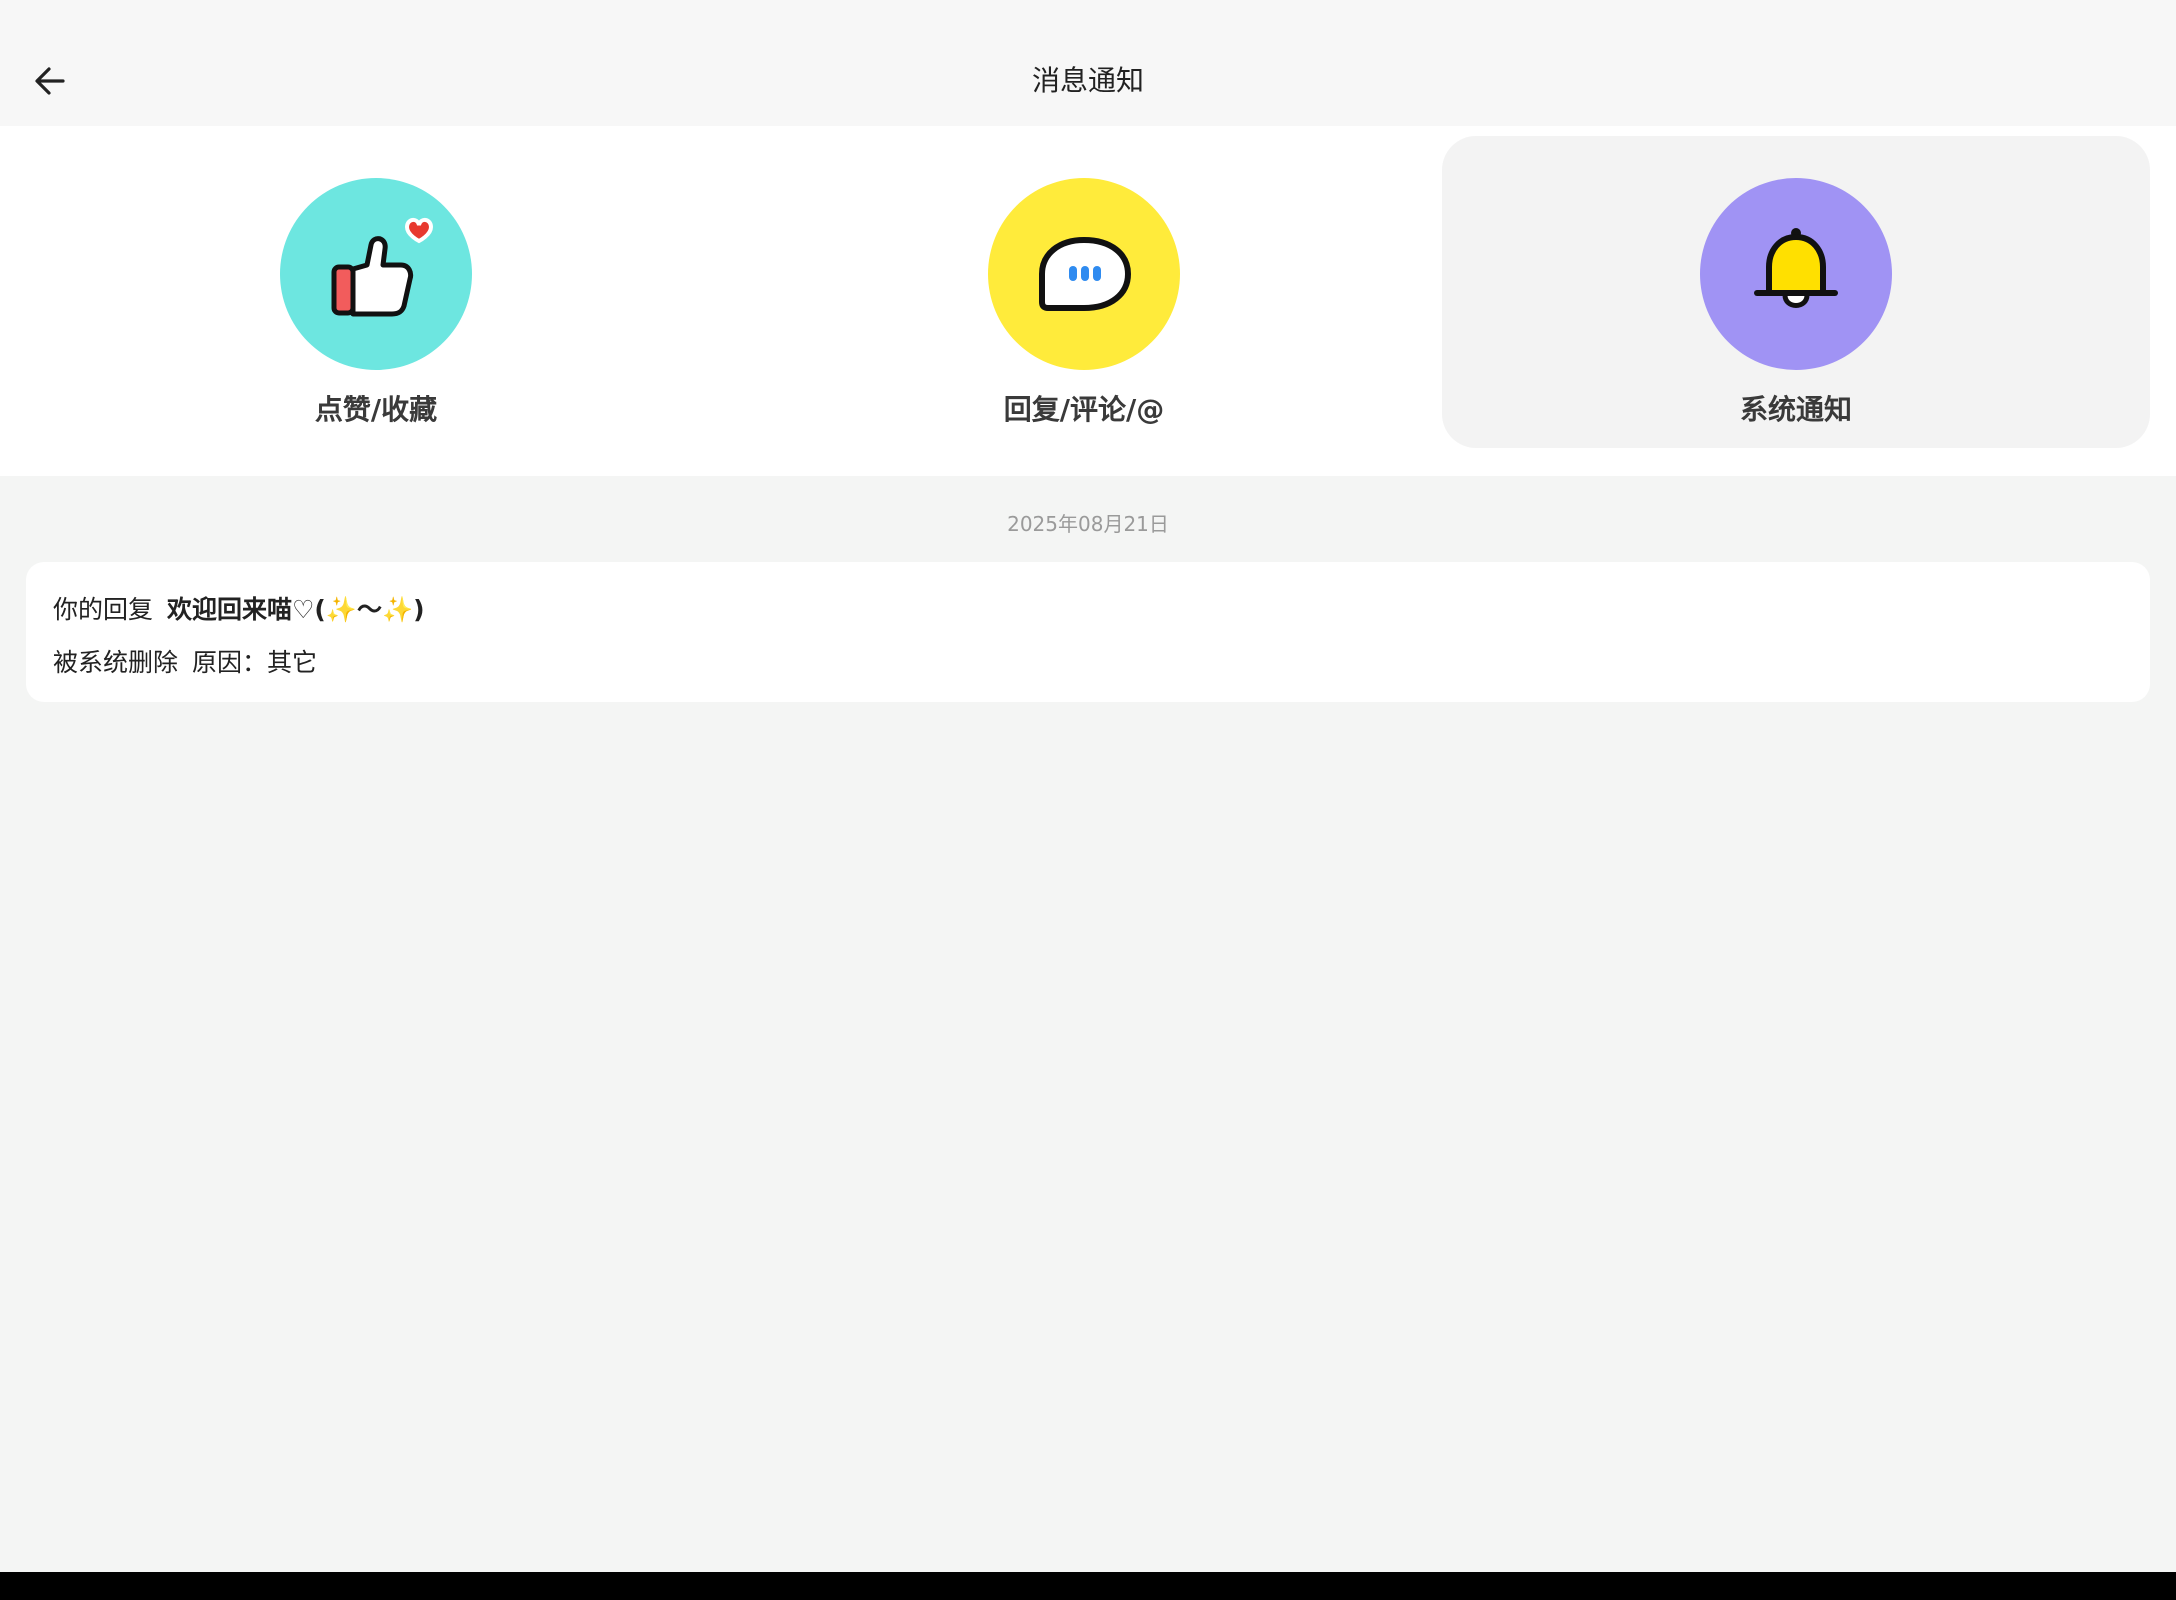  I want to click on tab-replies-comments: 回复/评论/@, so click(1084, 292).